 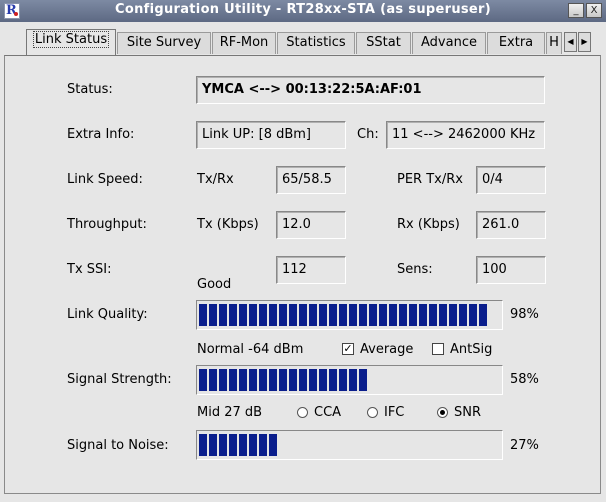 What do you see at coordinates (524, 445) in the screenshot?
I see `signal-noise-percent: 27%` at bounding box center [524, 445].